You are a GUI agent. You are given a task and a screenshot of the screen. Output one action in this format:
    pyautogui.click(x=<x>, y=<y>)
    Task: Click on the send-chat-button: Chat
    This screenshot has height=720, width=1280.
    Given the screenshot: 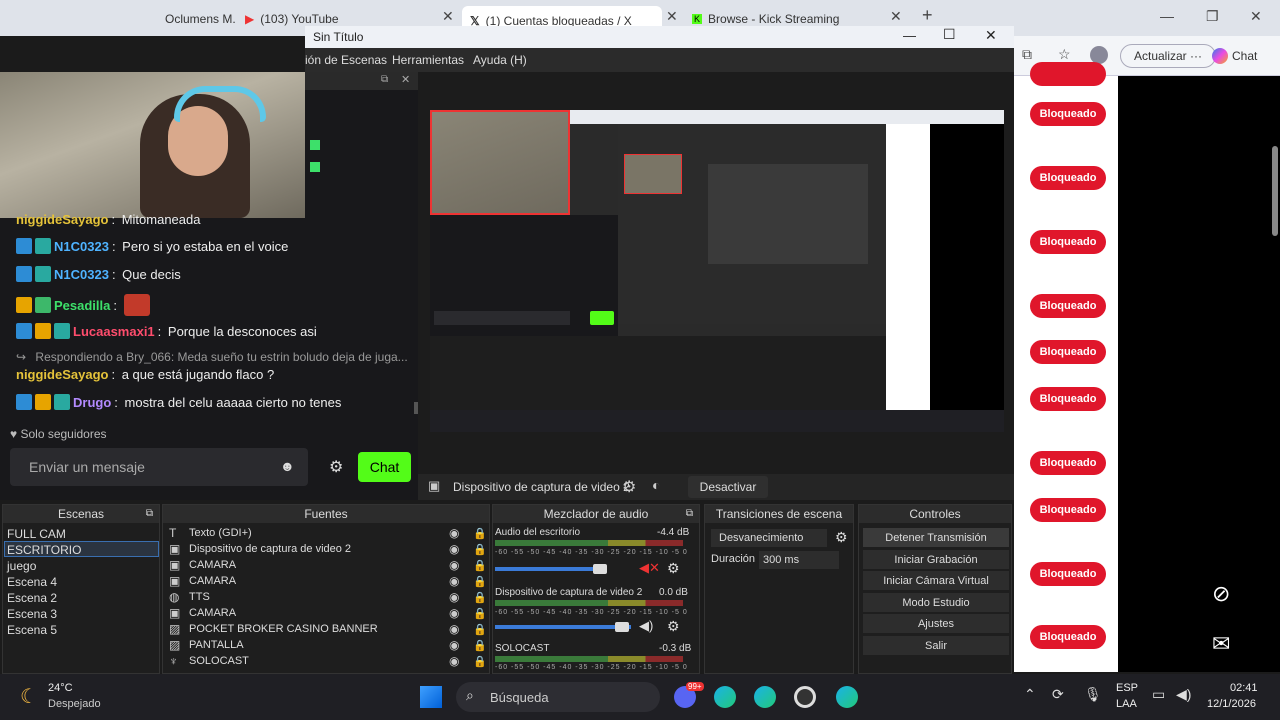 What is the action you would take?
    pyautogui.click(x=384, y=467)
    